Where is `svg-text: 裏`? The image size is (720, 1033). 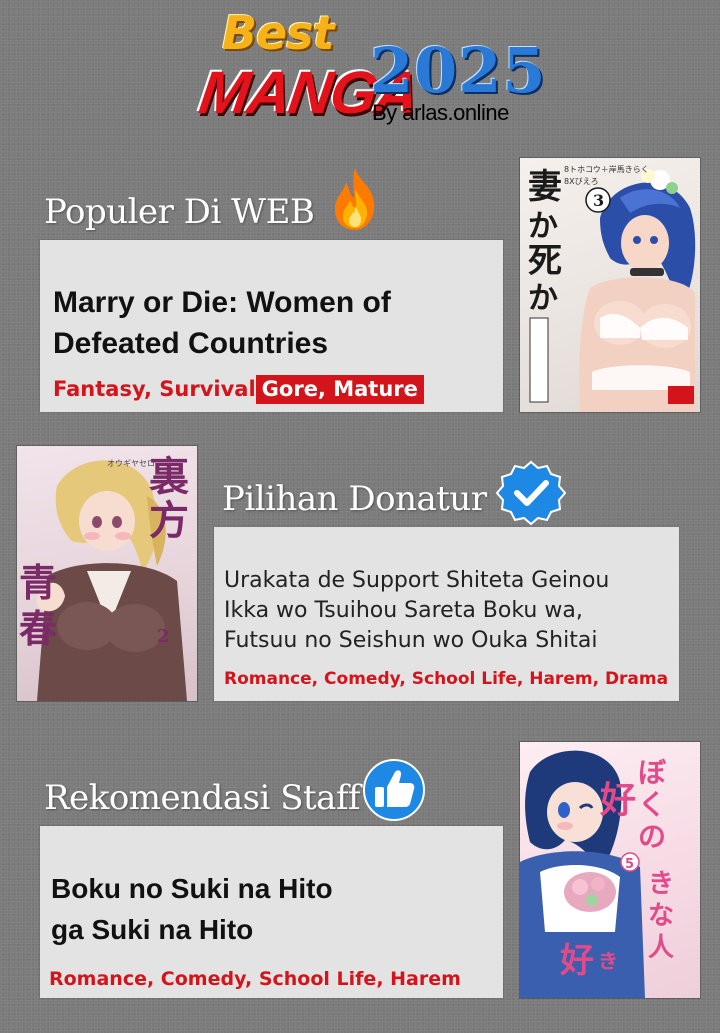
svg-text: 裏 is located at coordinates (169, 476).